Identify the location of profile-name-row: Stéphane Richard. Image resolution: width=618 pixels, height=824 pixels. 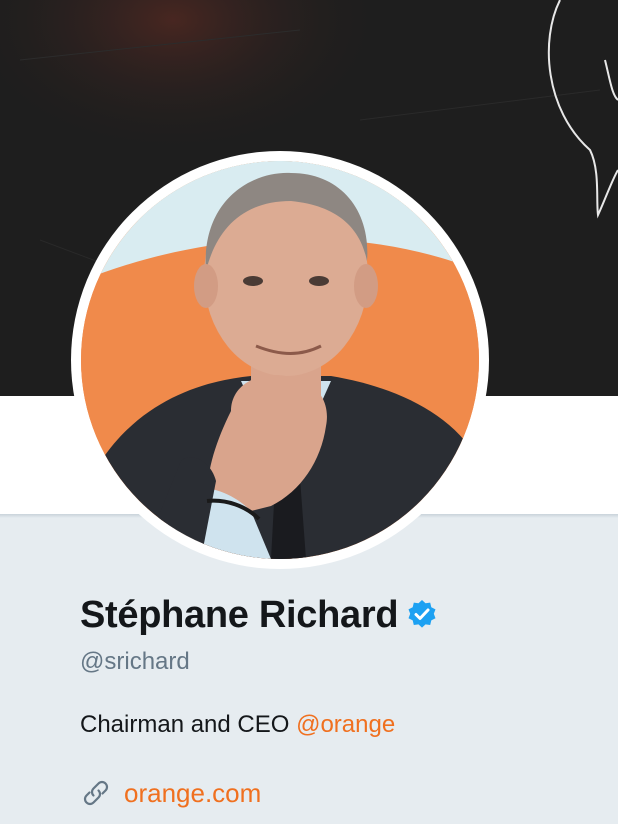
(259, 615).